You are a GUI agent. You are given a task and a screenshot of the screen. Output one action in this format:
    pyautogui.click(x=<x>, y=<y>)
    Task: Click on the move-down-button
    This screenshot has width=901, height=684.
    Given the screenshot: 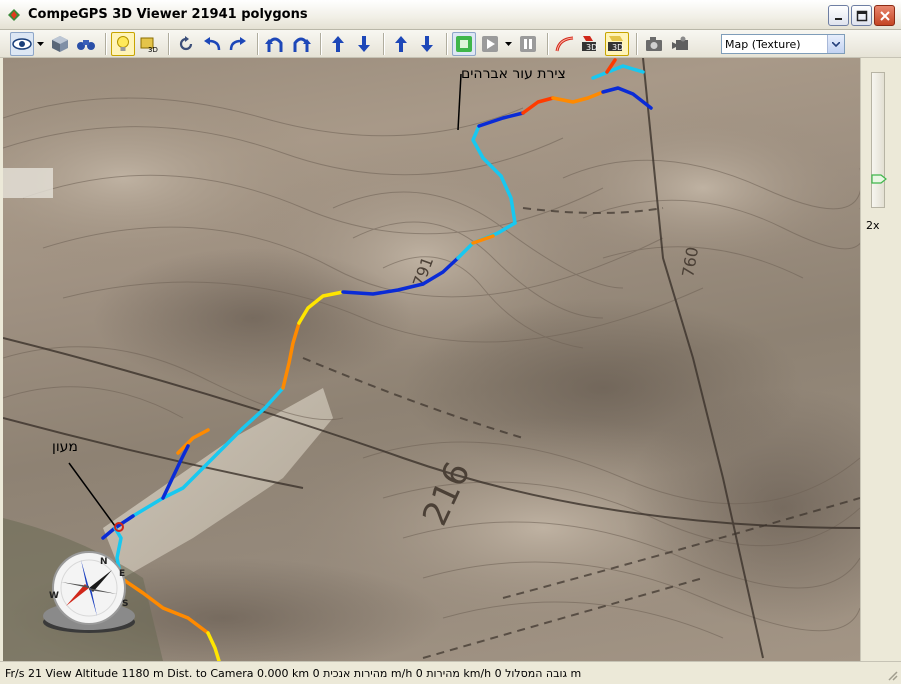 What is the action you would take?
    pyautogui.click(x=364, y=44)
    